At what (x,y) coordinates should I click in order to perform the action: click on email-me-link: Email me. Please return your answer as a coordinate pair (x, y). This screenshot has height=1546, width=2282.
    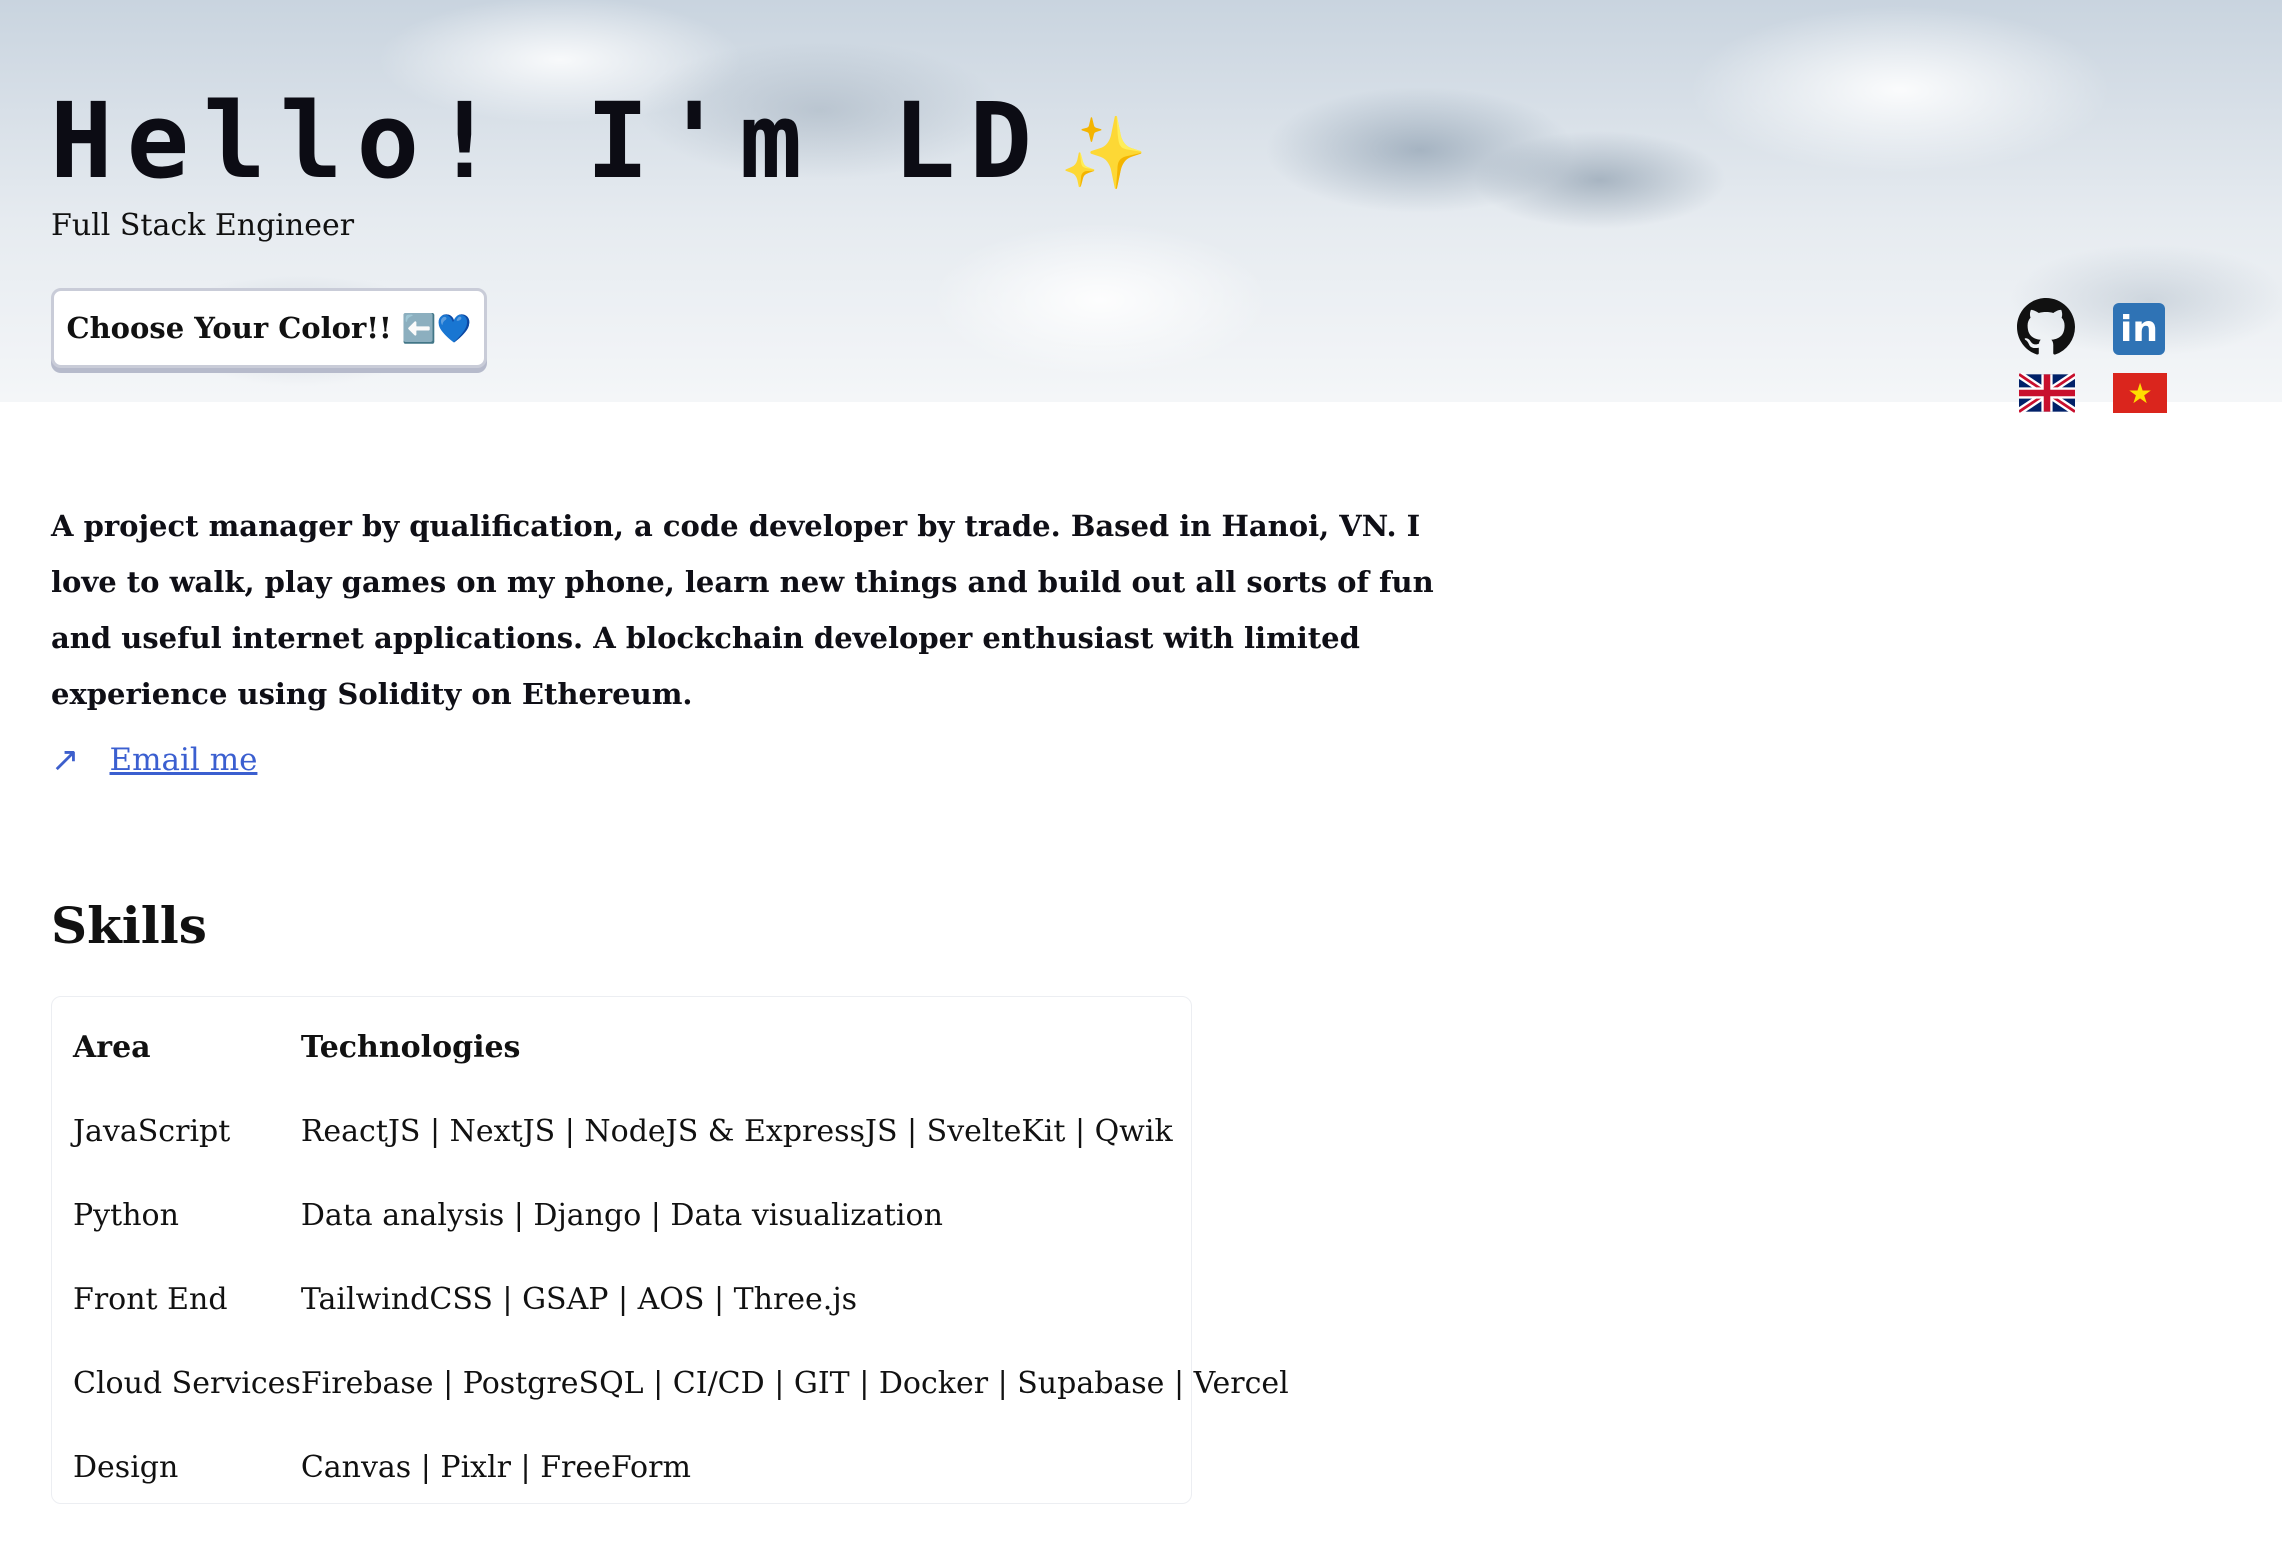
    Looking at the image, I should click on (184, 760).